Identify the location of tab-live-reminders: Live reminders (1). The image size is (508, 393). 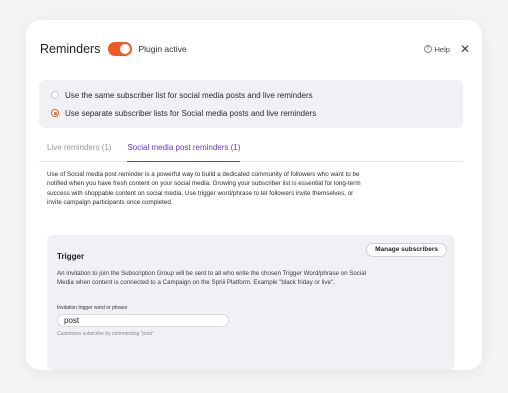
(79, 151).